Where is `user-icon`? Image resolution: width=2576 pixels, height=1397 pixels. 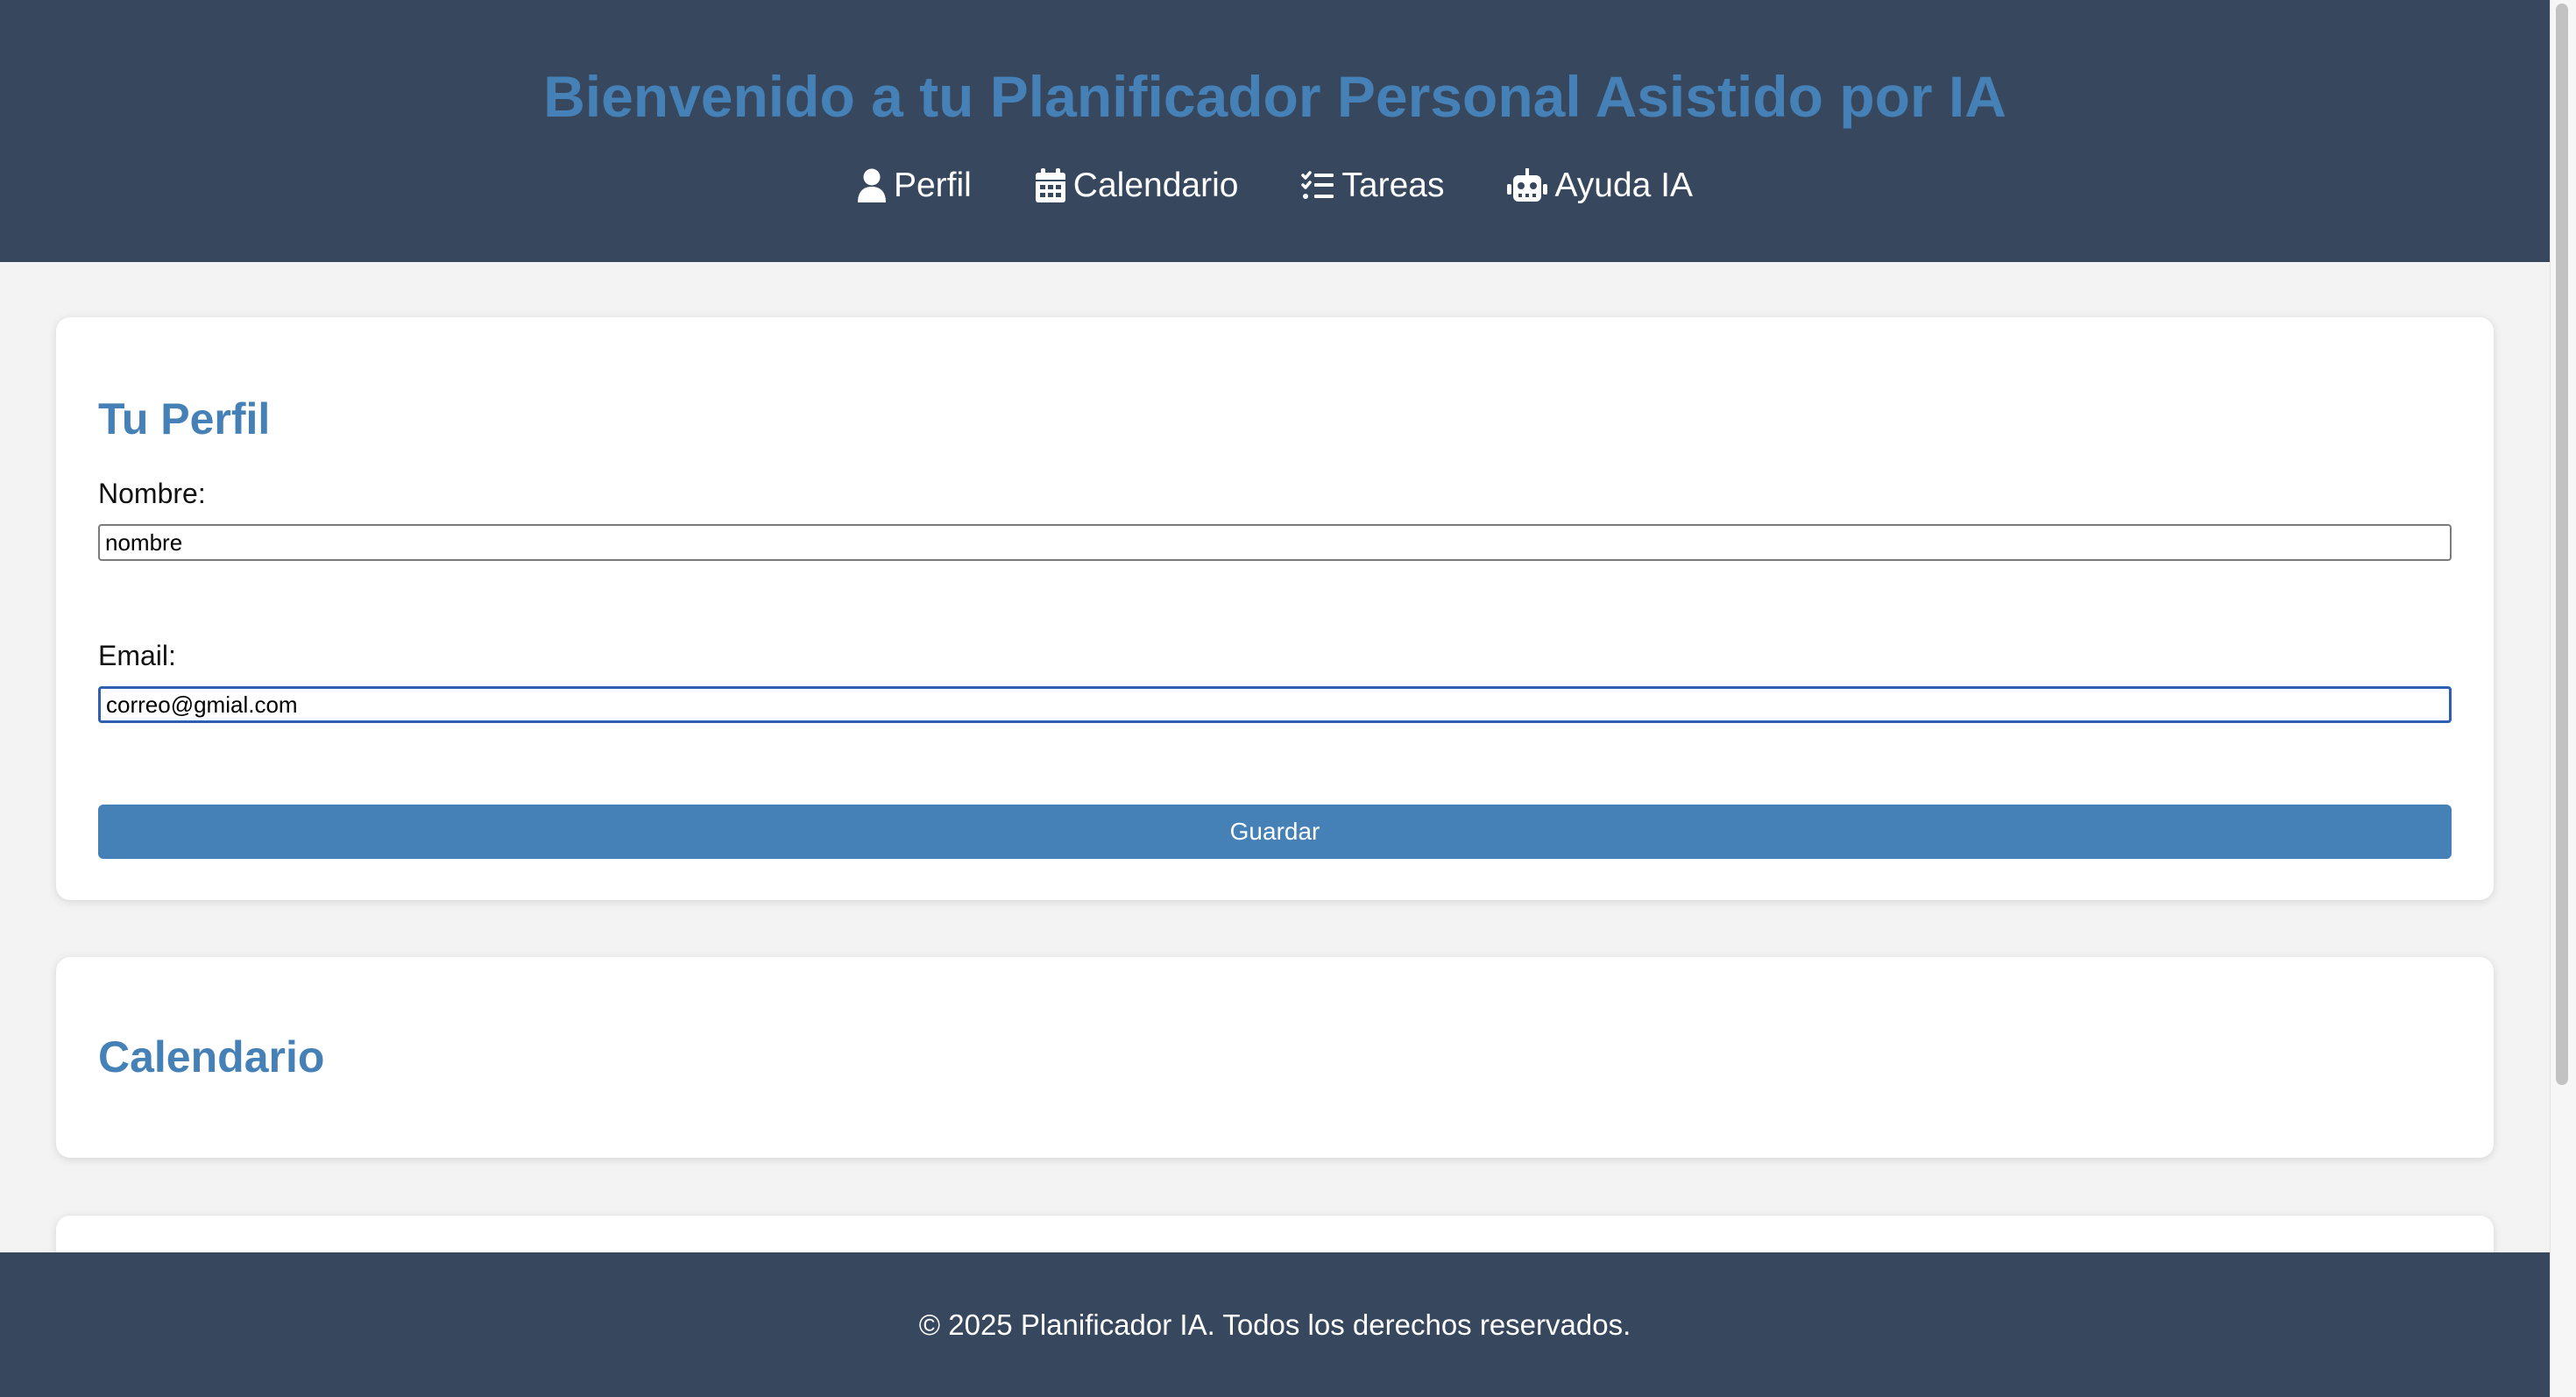
user-icon is located at coordinates (872, 185).